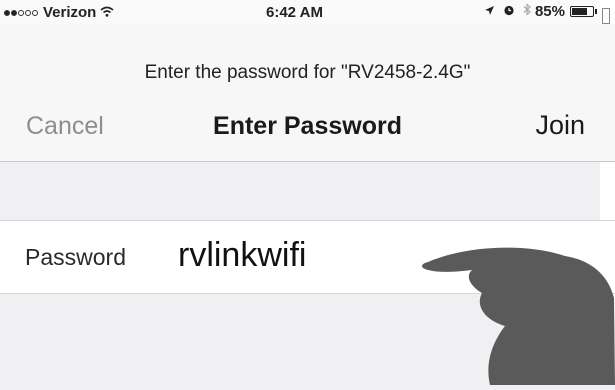  Describe the element at coordinates (70, 12) in the screenshot. I see `carrier-name: Verizon` at that location.